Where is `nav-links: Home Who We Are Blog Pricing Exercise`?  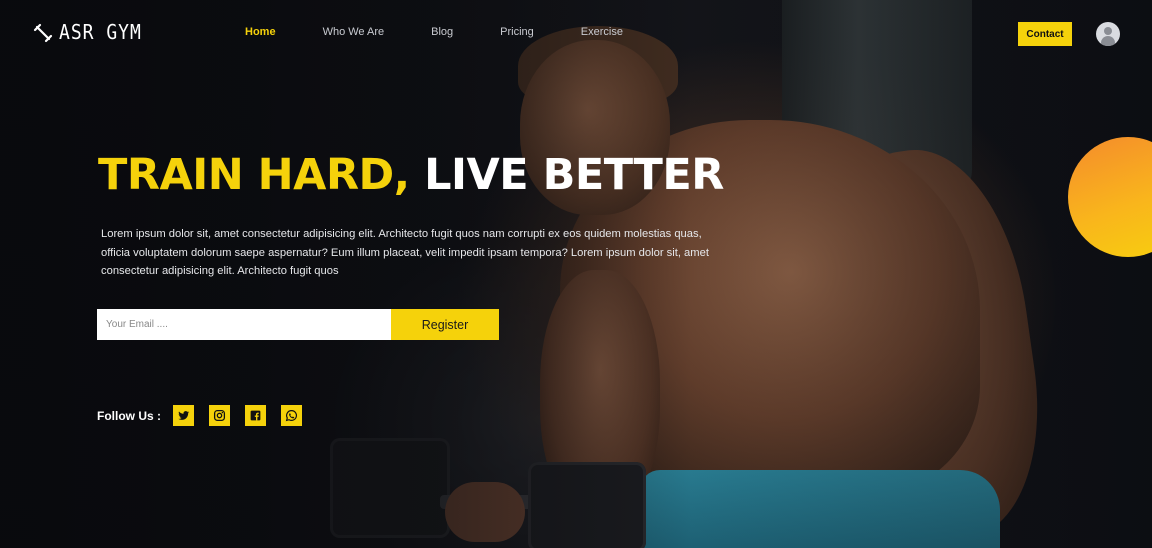 nav-links: Home Who We Are Blog Pricing Exercise is located at coordinates (457, 32).